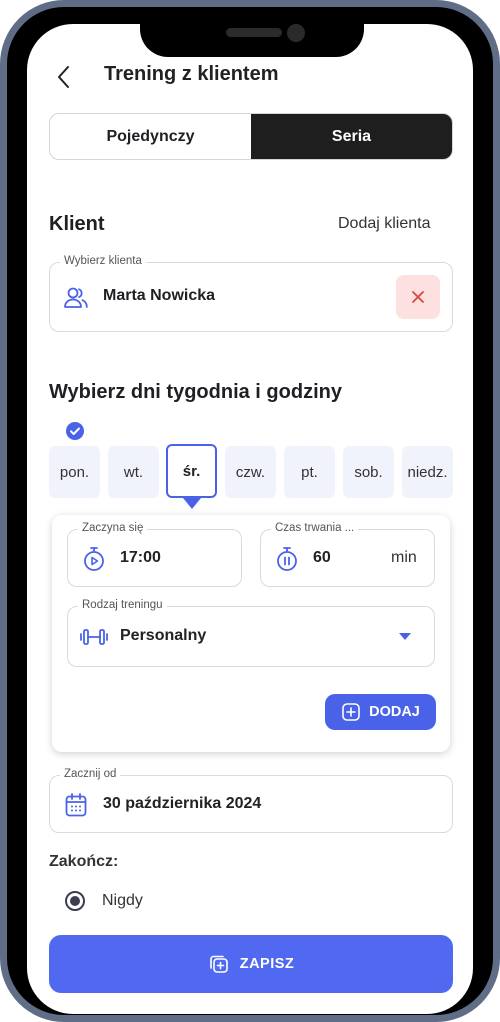 The image size is (500, 1022). Describe the element at coordinates (347, 554) in the screenshot. I see `duration-field: Czas trwania ... 60 min` at that location.